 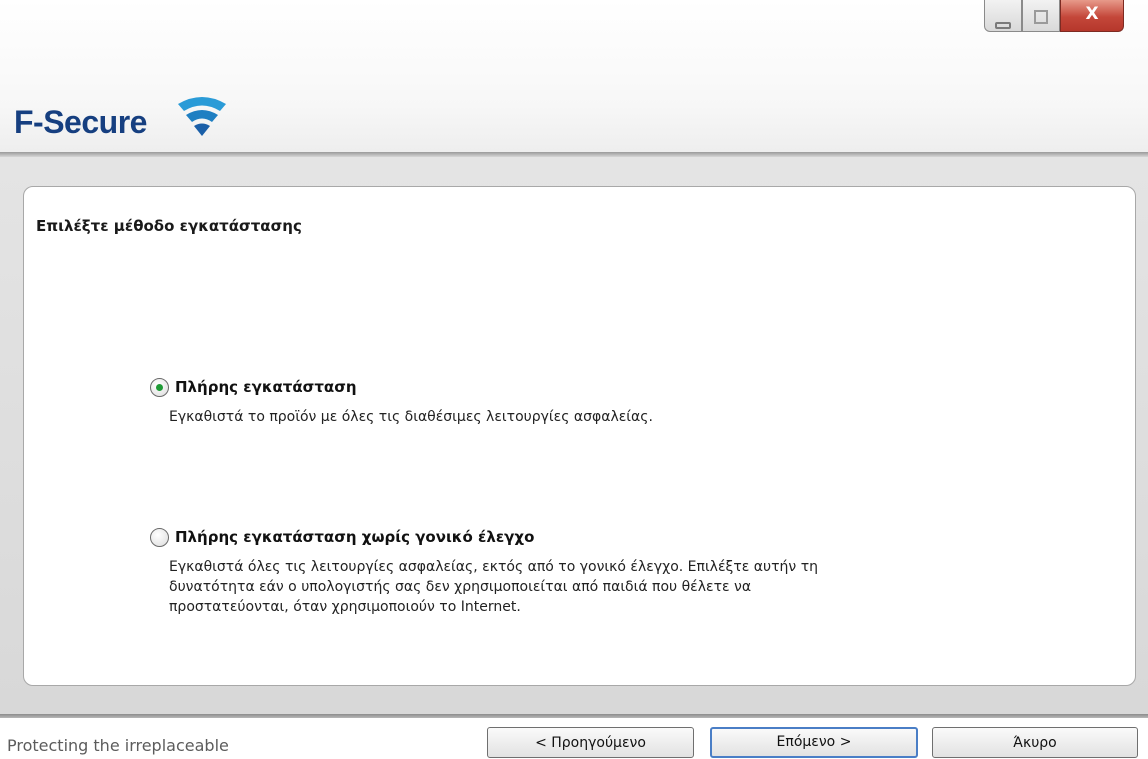 I want to click on option-title: Πλήρης εγκατάσταση, so click(x=266, y=387).